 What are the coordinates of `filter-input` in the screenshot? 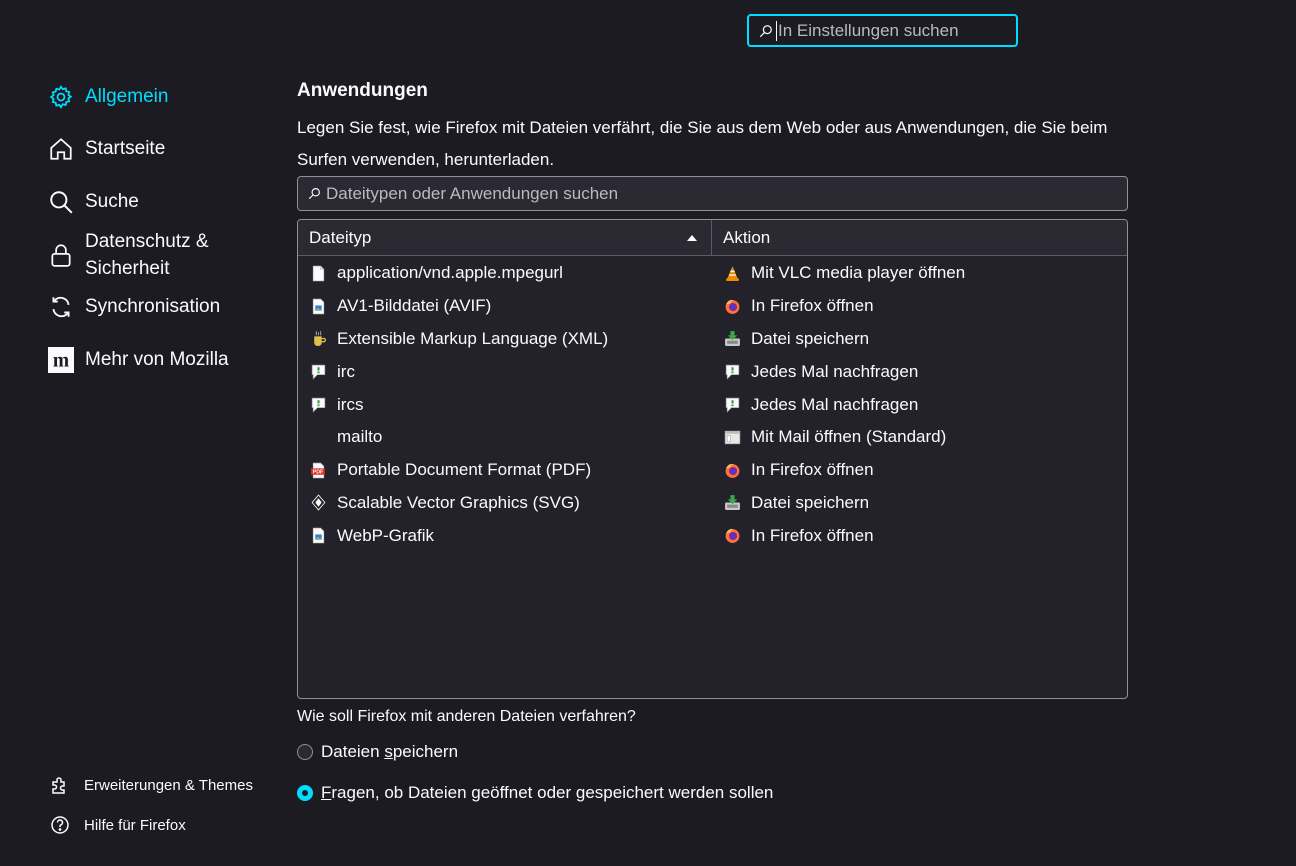 It's located at (716, 193).